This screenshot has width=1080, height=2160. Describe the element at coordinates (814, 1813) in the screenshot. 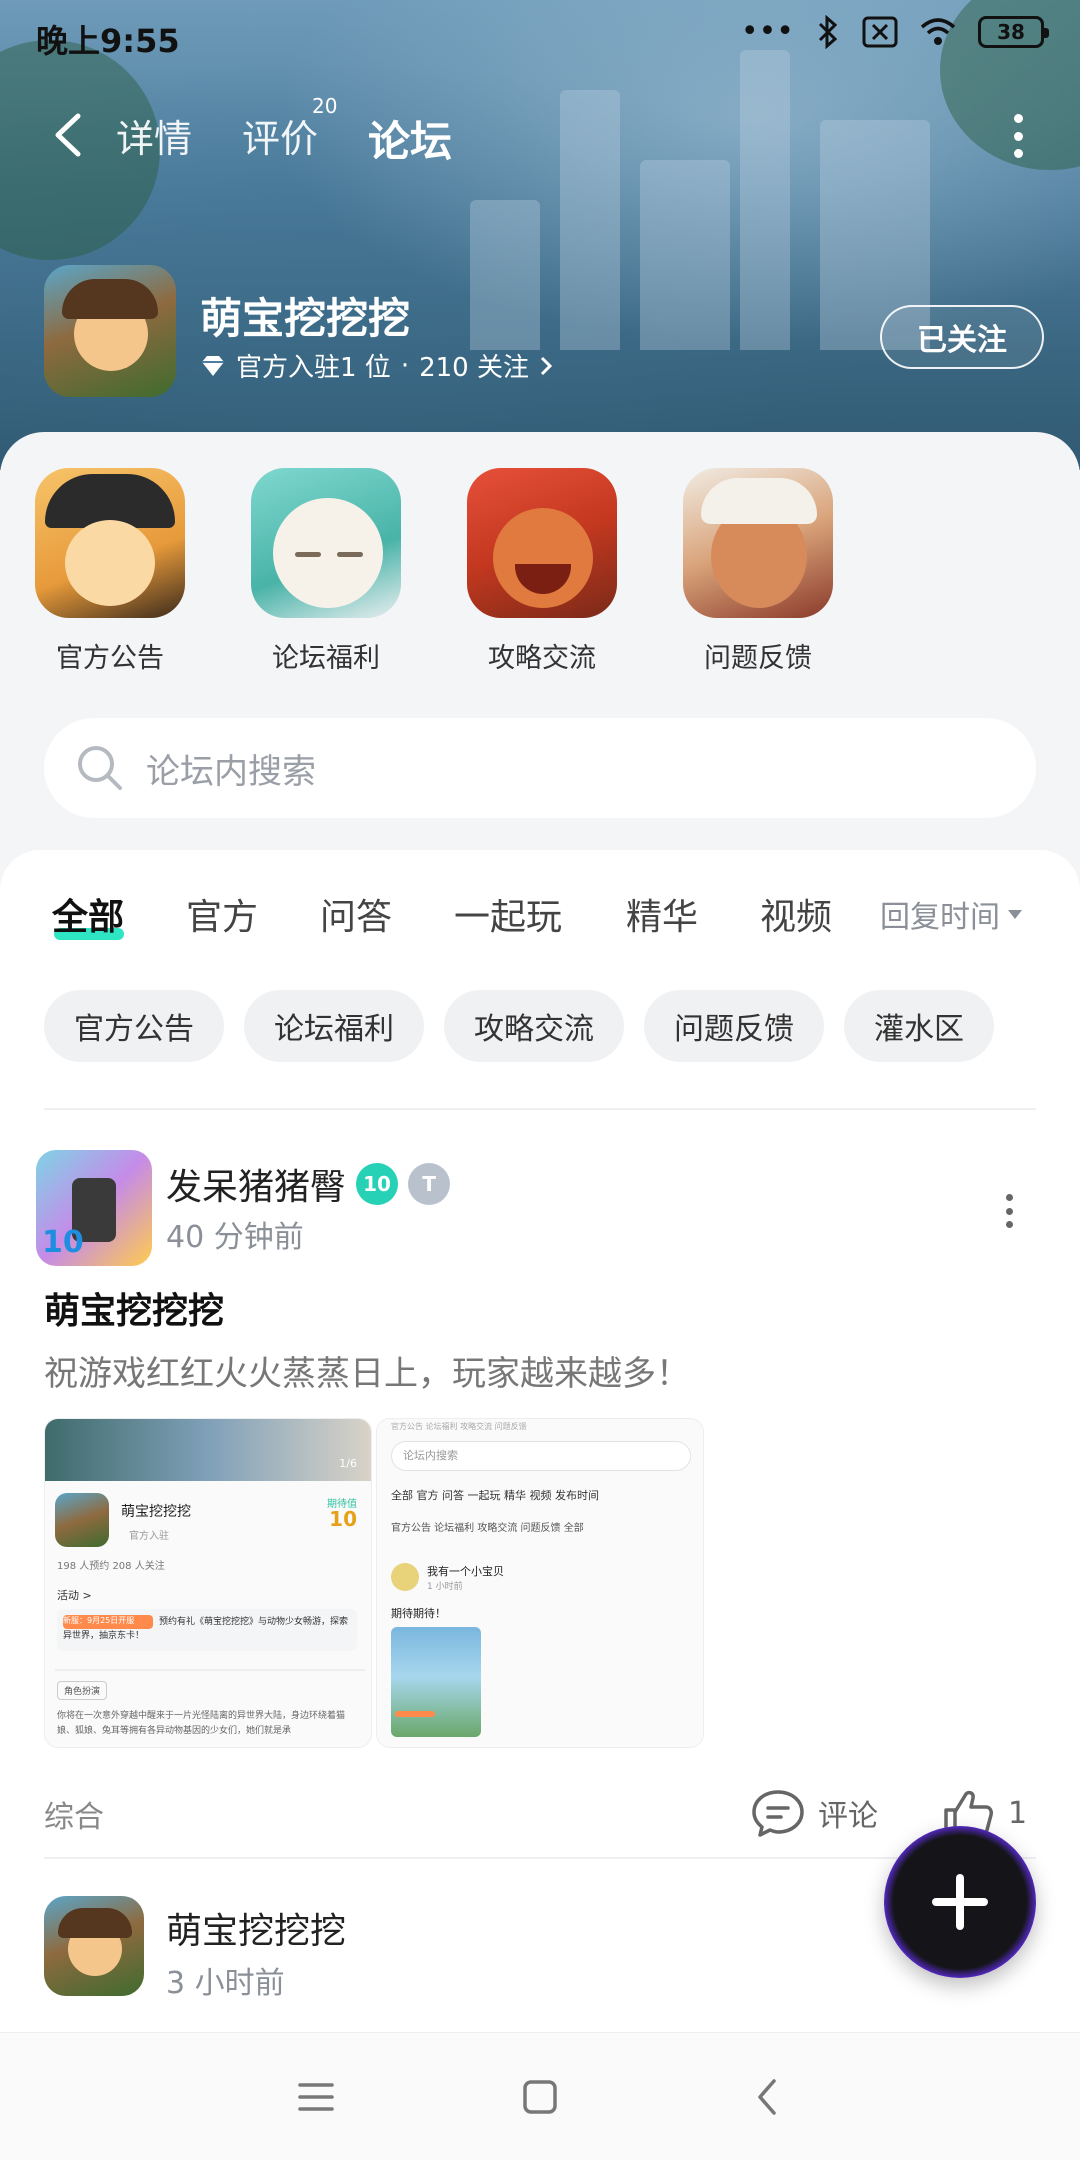

I see `comment-button: 评论` at that location.